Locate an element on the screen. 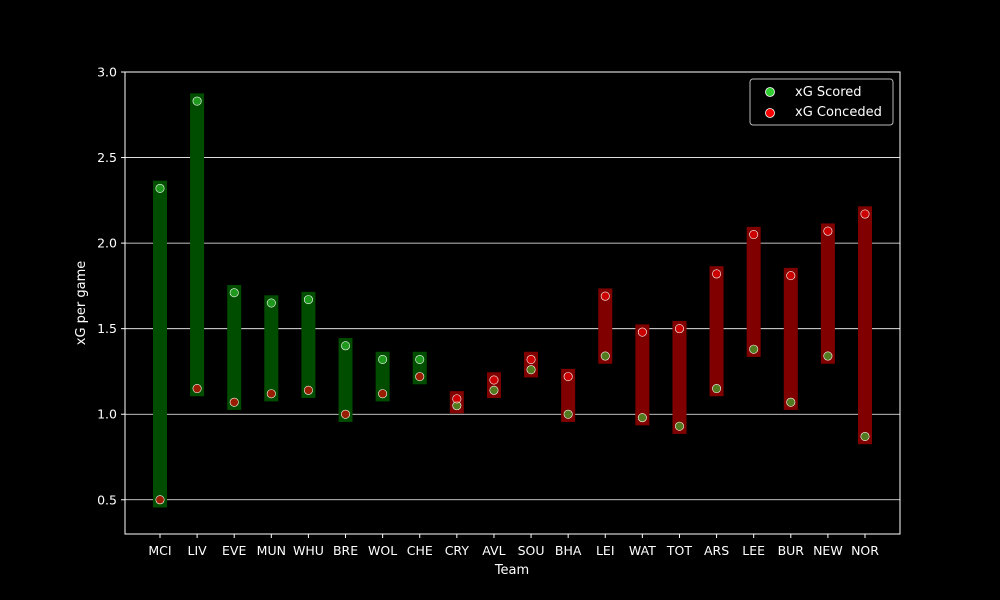 This screenshot has width=1000, height=600. legend-label-conceded: xG Conceded is located at coordinates (838, 112).